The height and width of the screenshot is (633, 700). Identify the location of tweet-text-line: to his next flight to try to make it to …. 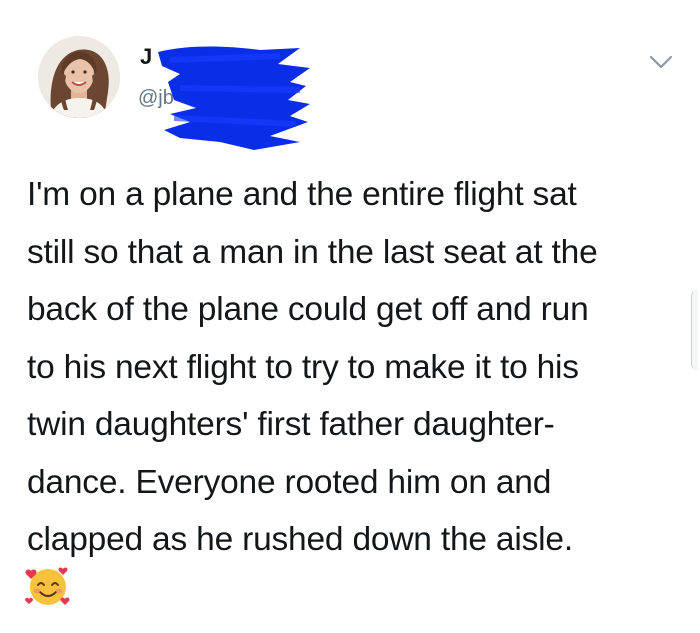
(303, 367).